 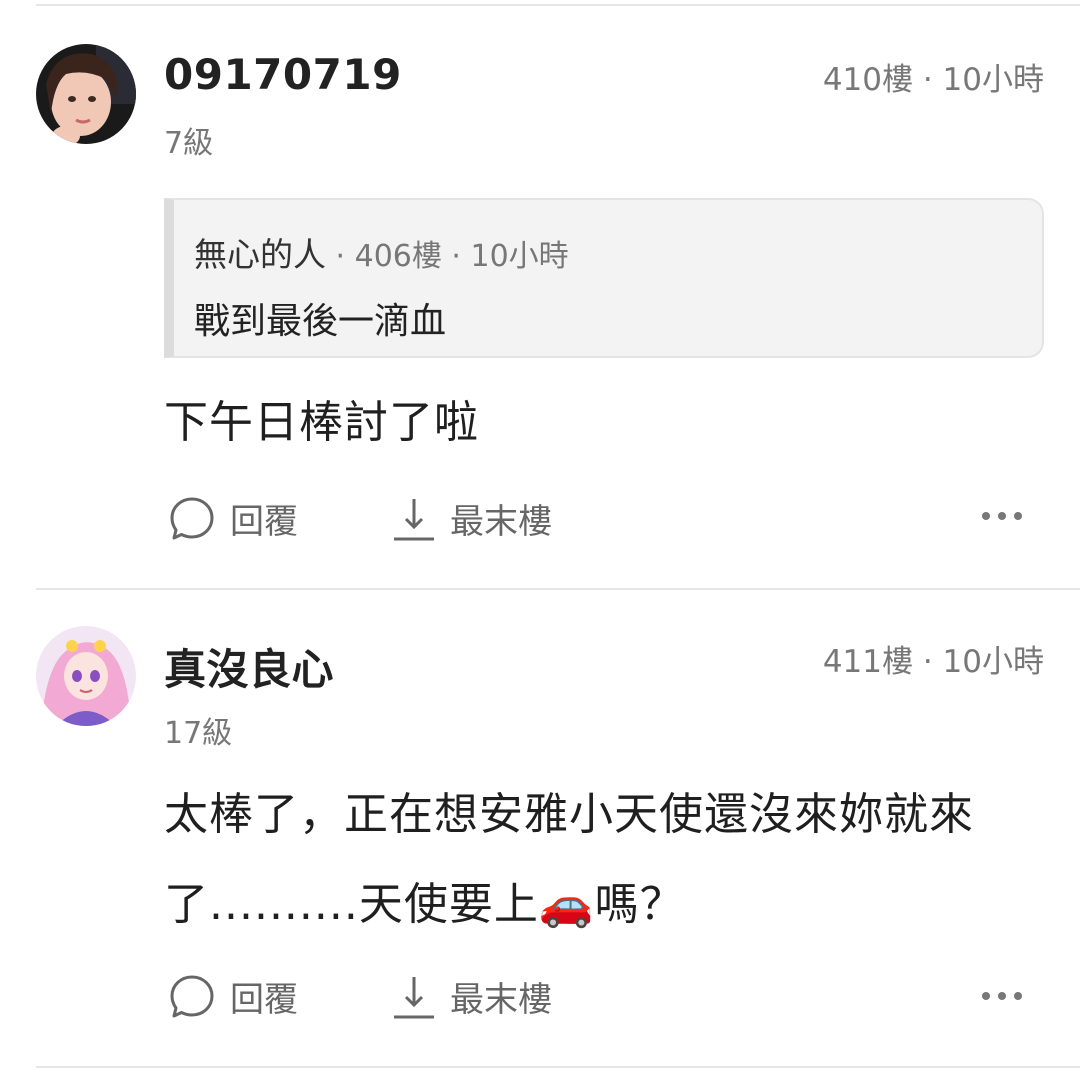 I want to click on quote-header: 無心的人 · 406樓 · 10小時, so click(x=381, y=252).